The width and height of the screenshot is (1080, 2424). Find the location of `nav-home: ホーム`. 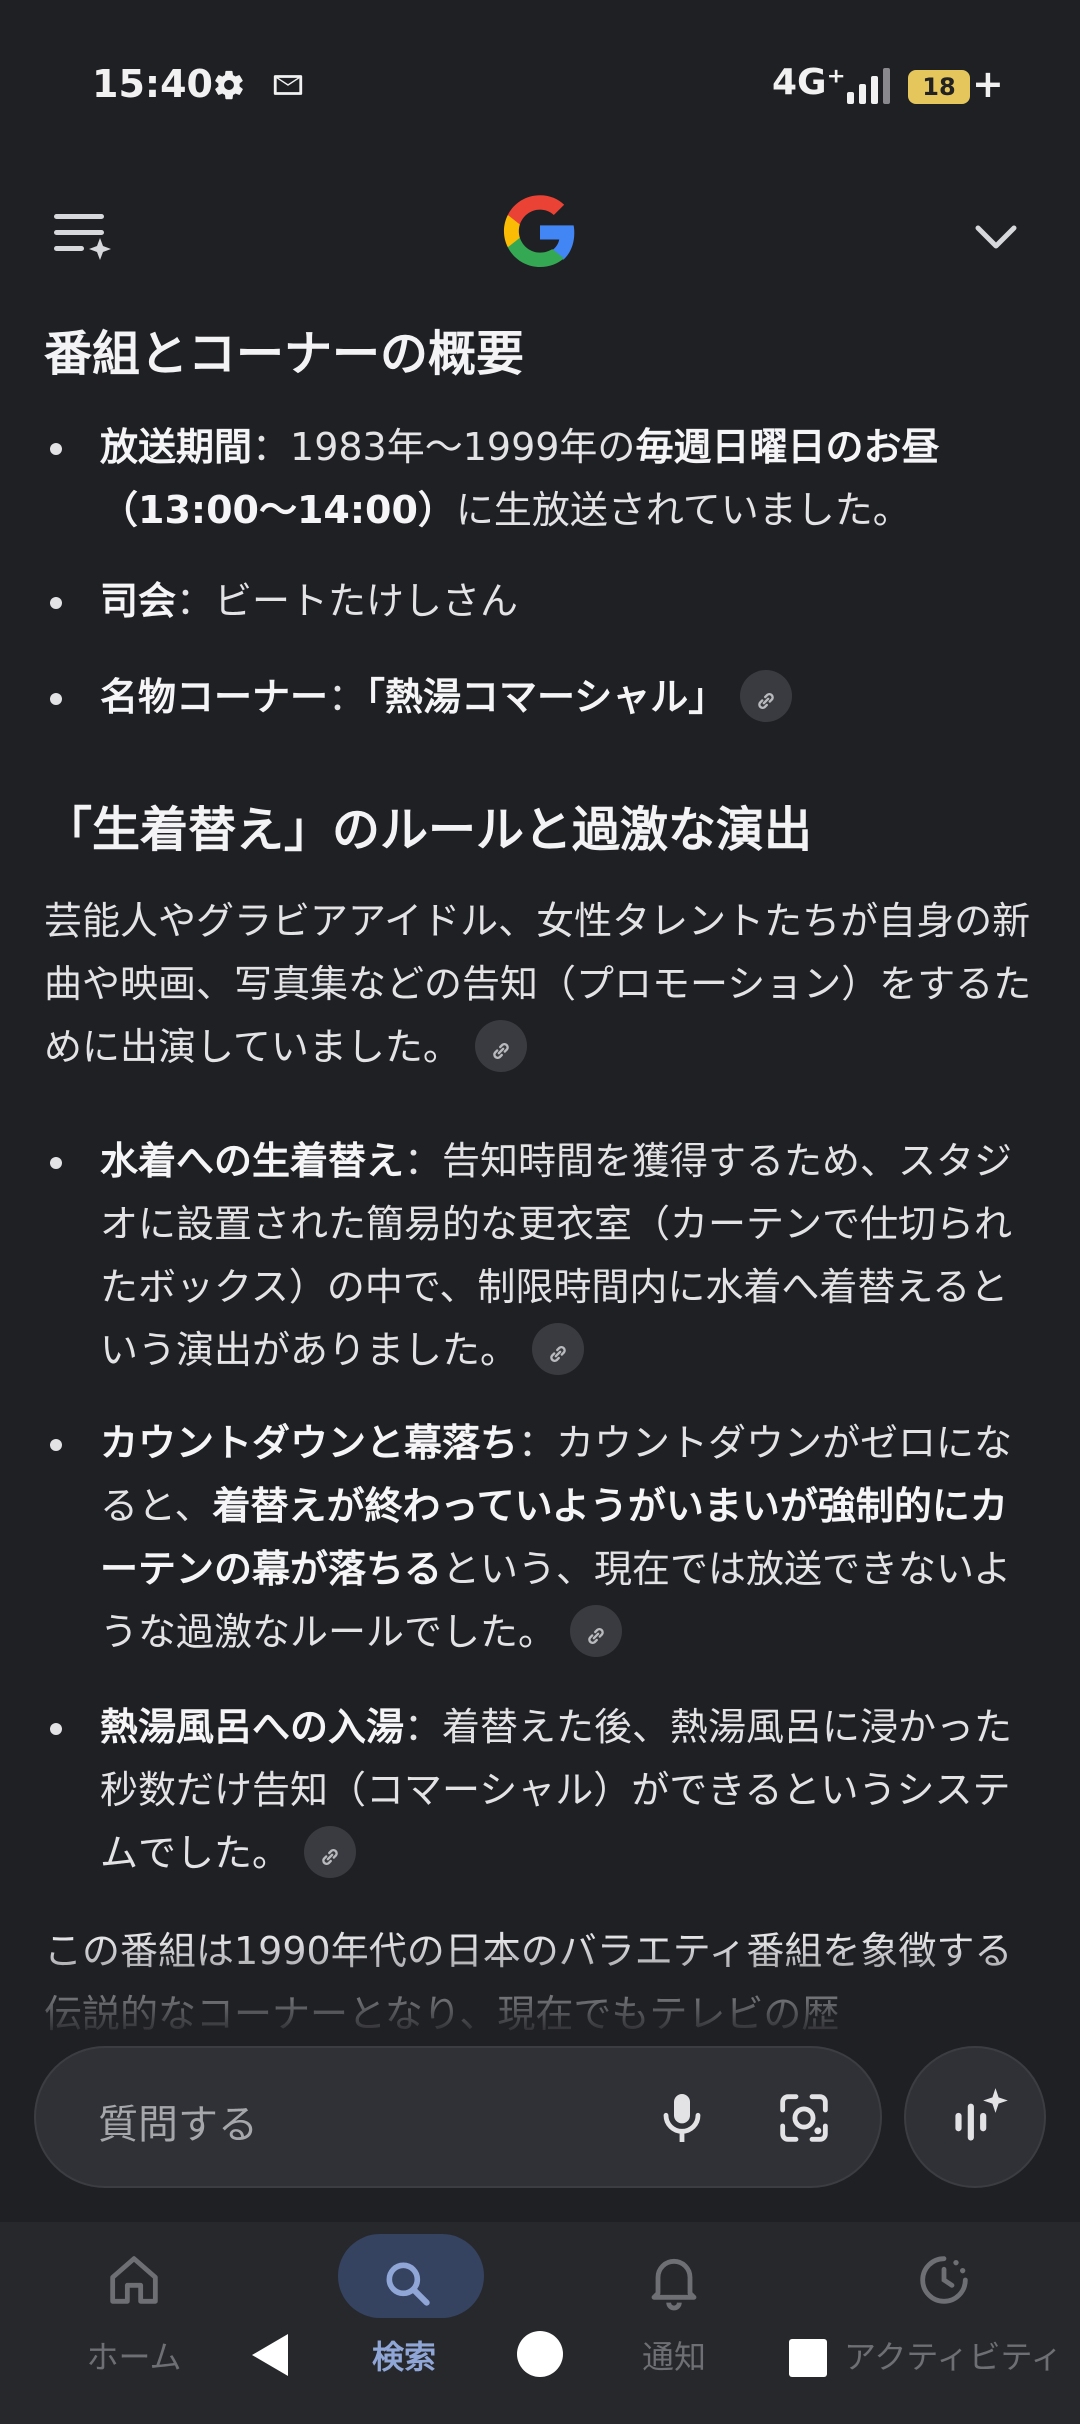

nav-home: ホーム is located at coordinates (134, 2323).